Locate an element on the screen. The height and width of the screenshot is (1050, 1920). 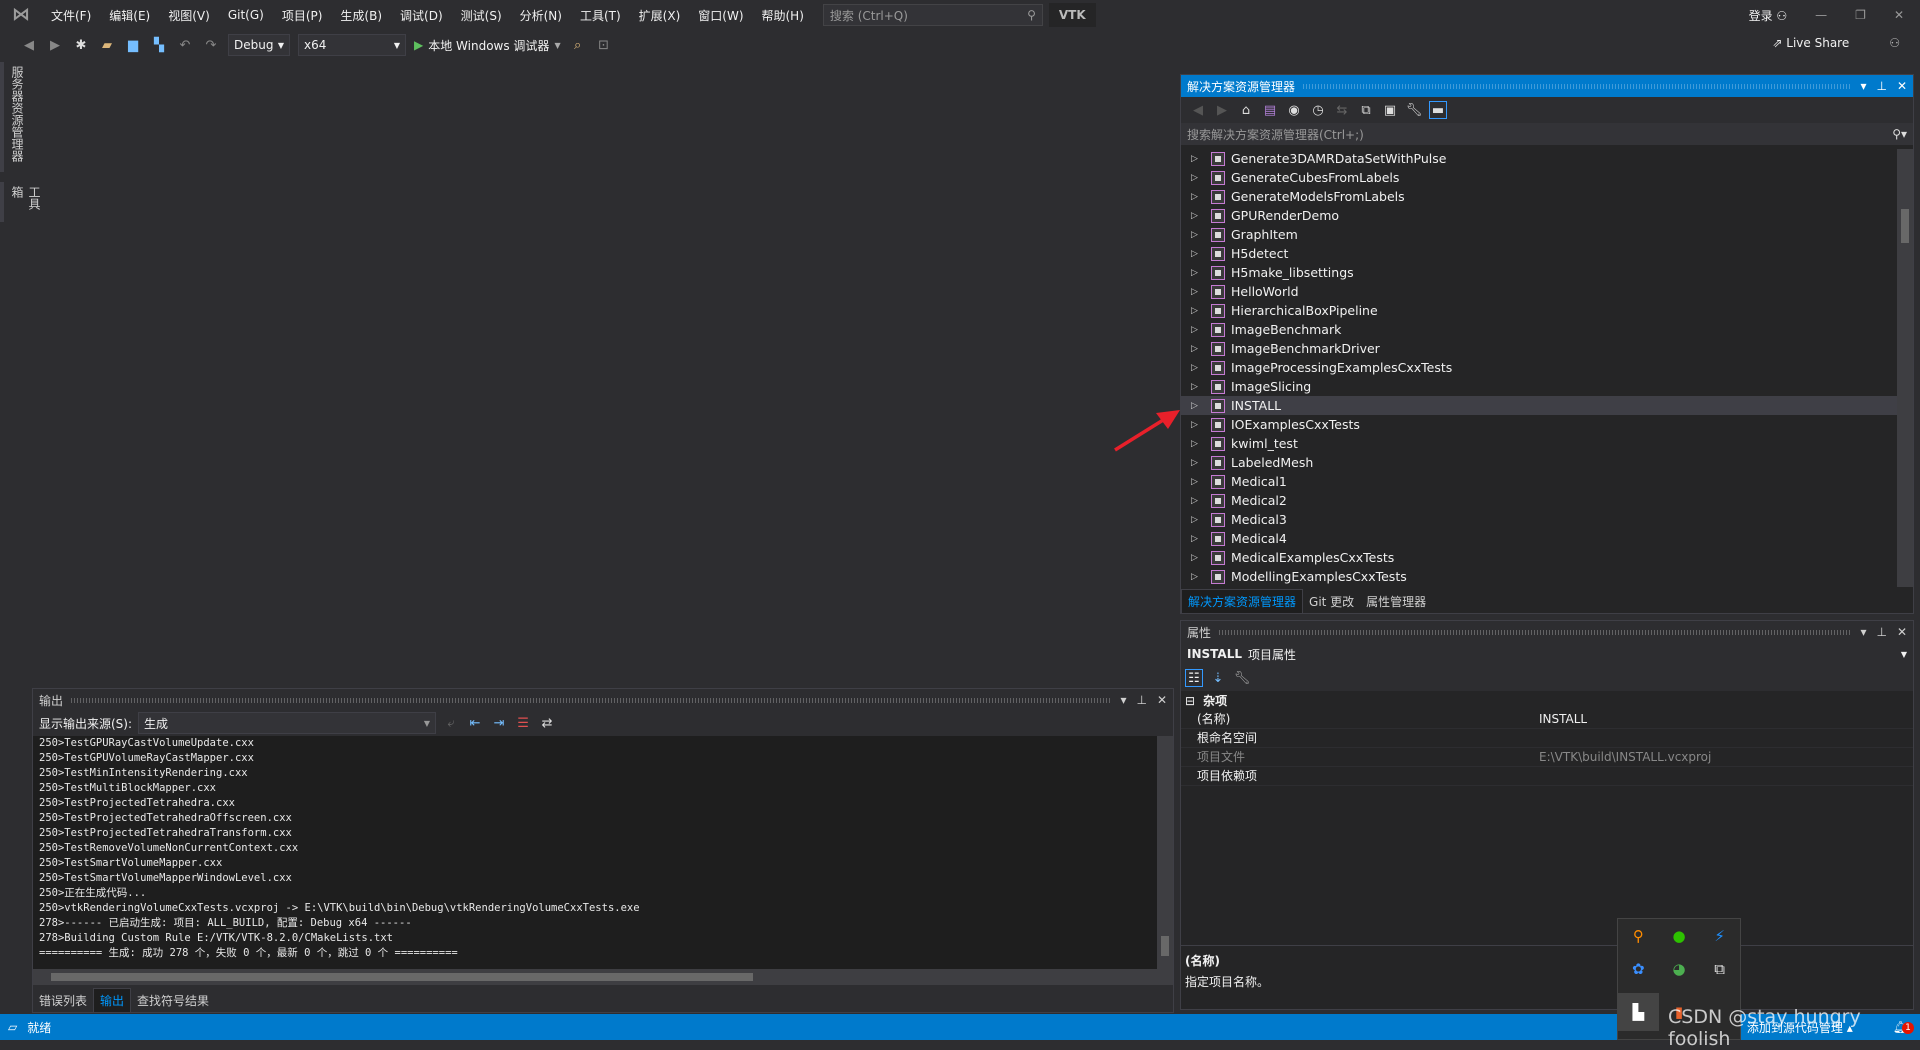
tree-item: ▷ HierarchicalBoxPipeline is located at coordinates (1539, 310).